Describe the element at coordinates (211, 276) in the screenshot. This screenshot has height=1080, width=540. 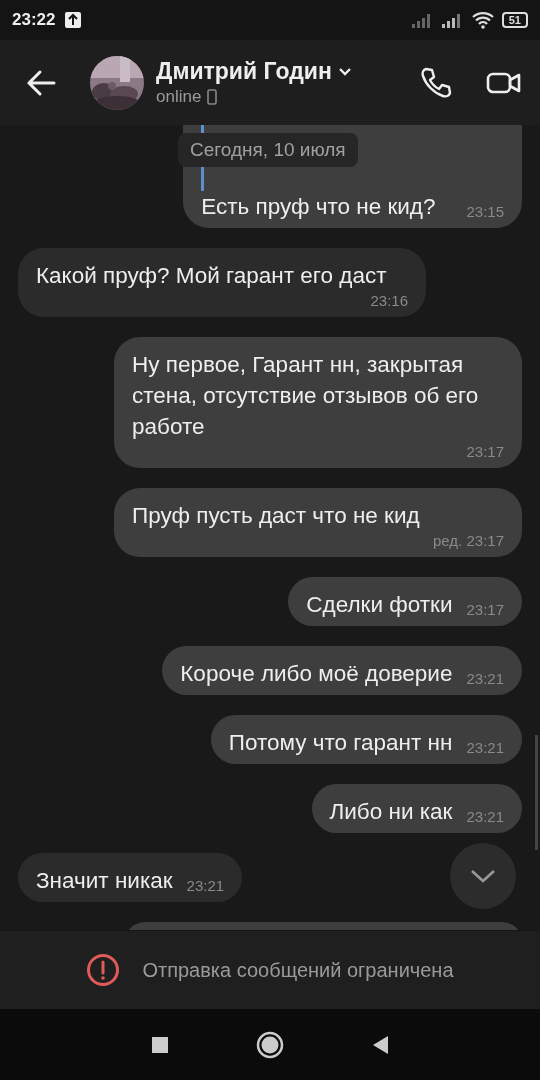
I see `message-text: Какой пруф? Мой гарант его даст` at that location.